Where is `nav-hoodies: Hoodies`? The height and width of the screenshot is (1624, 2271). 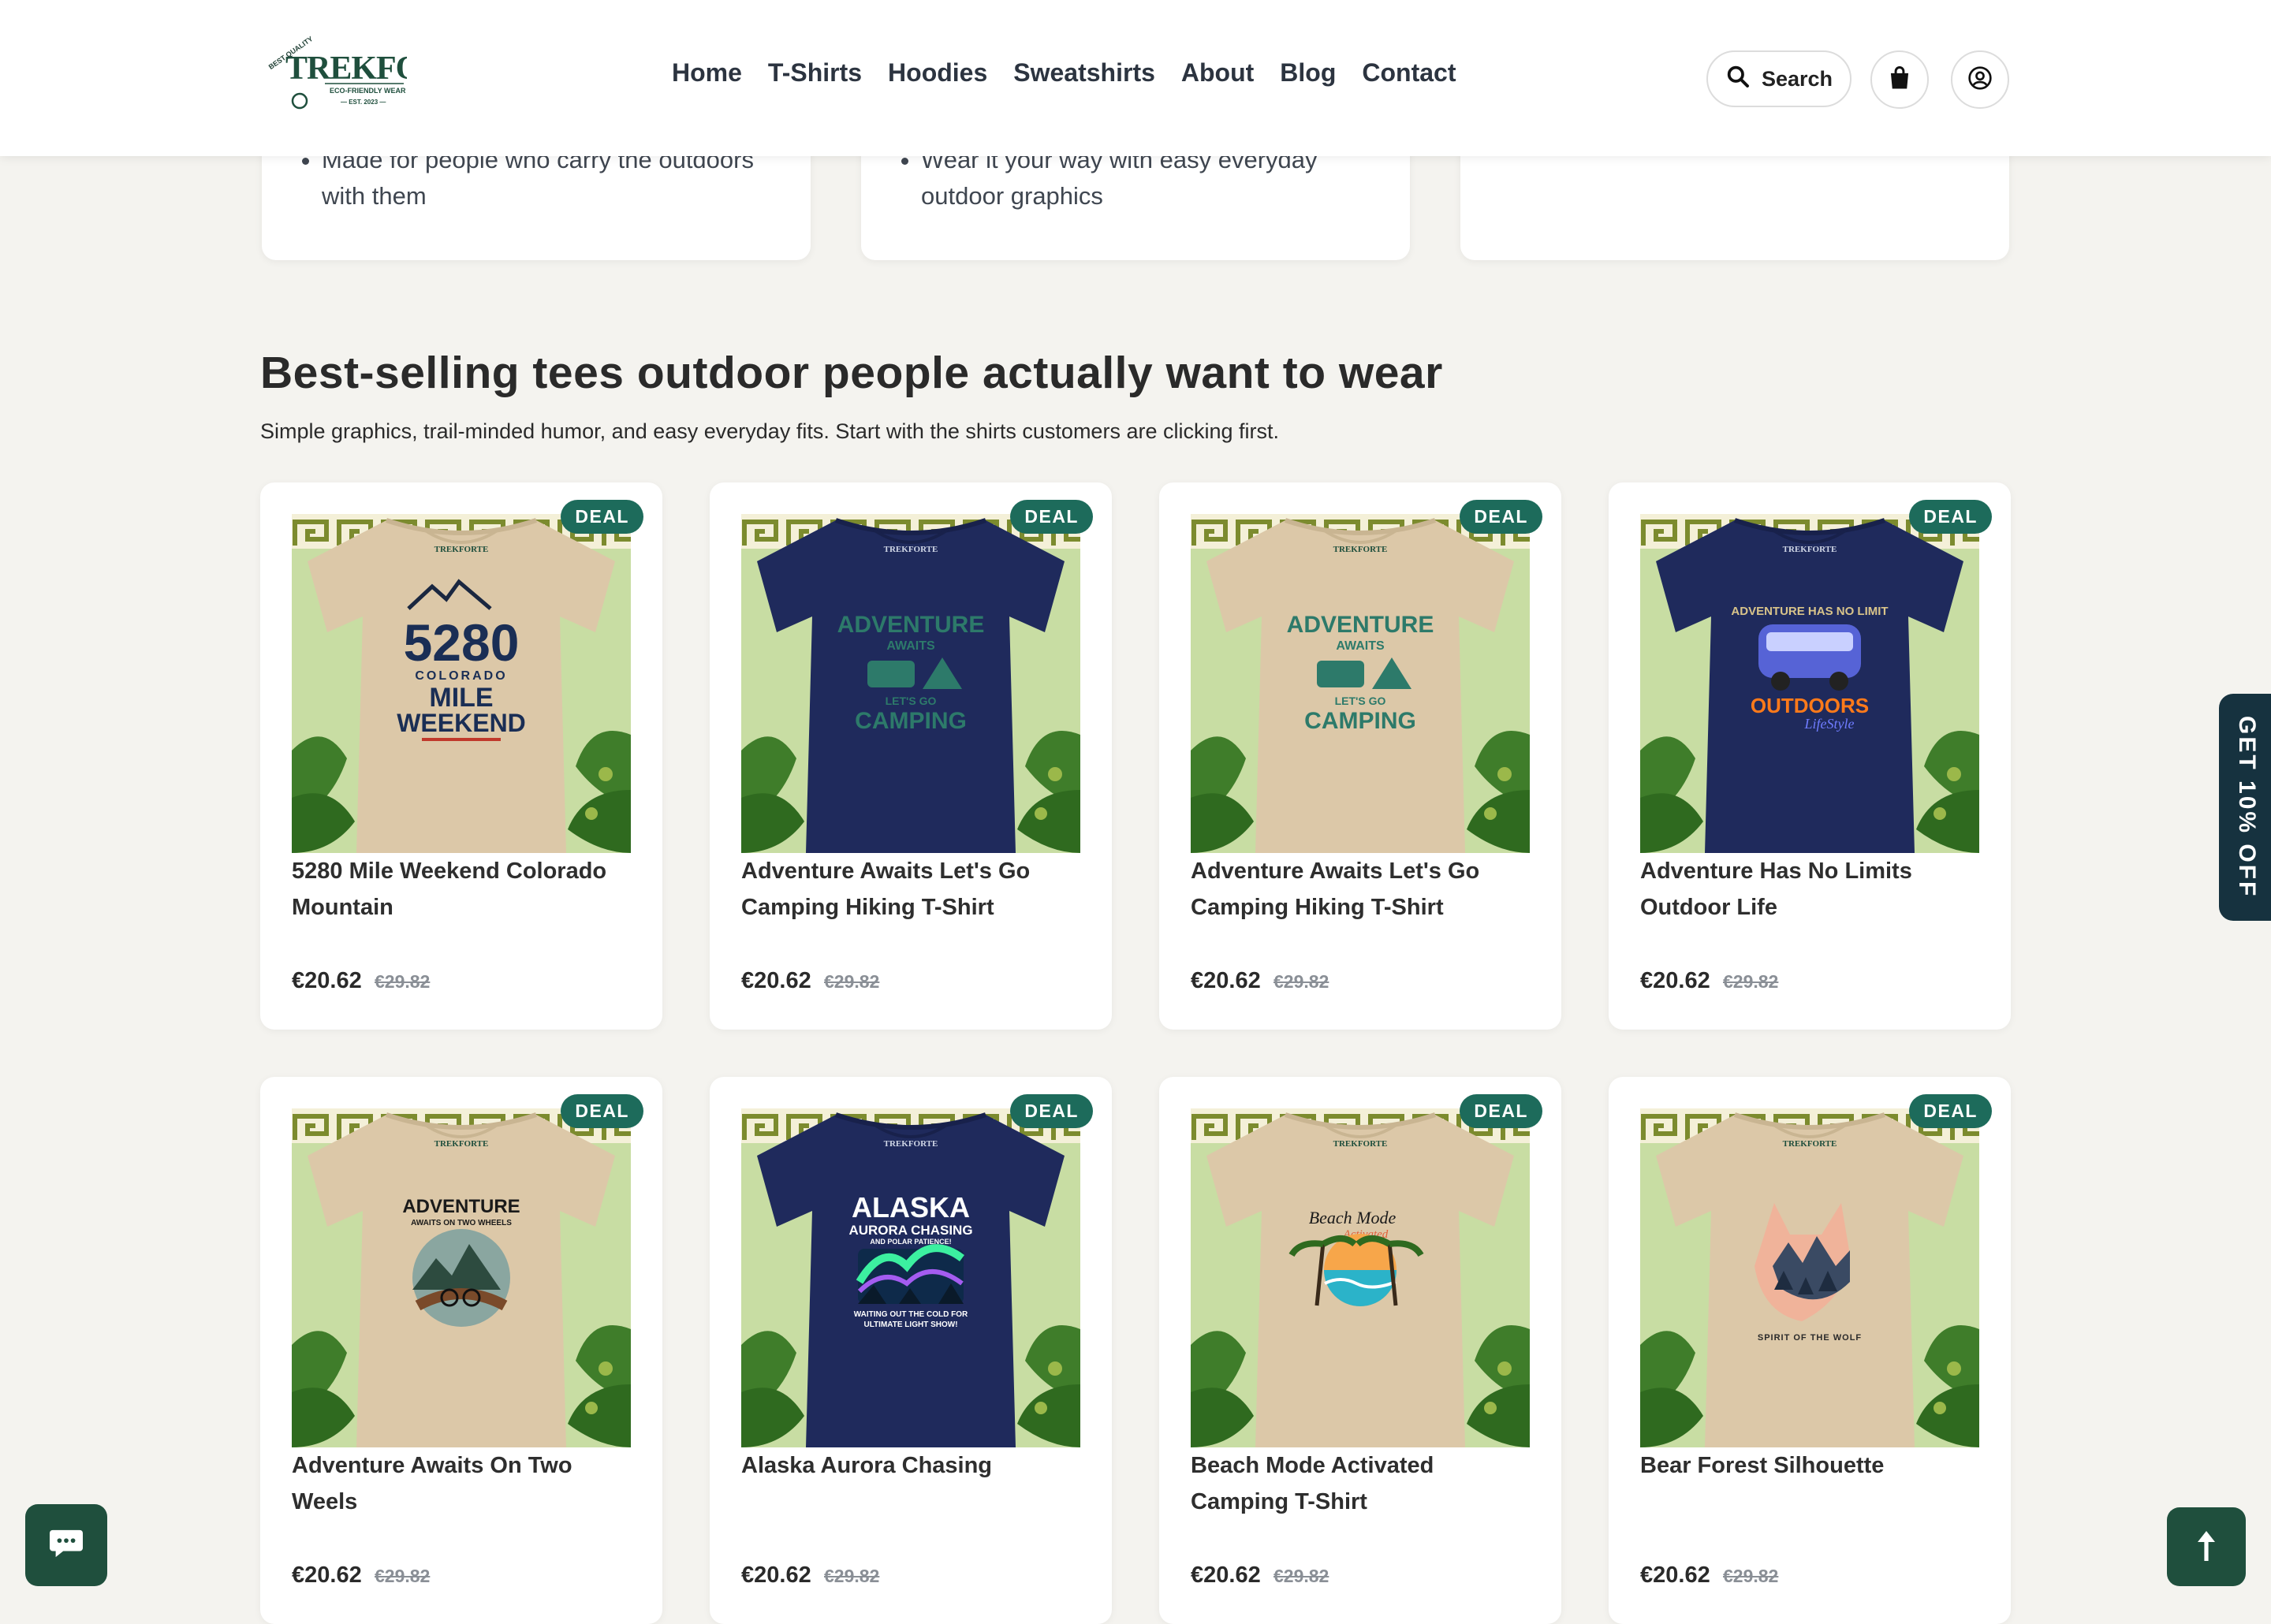 nav-hoodies: Hoodies is located at coordinates (937, 73).